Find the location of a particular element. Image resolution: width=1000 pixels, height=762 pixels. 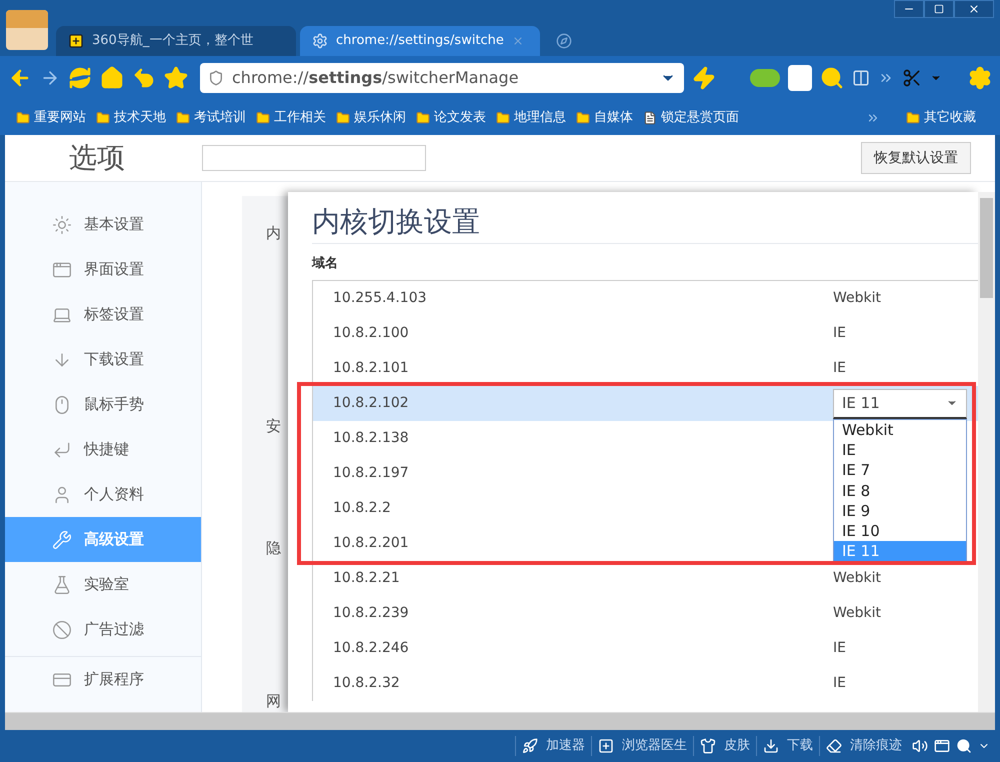

enter-key-icon is located at coordinates (62, 450).